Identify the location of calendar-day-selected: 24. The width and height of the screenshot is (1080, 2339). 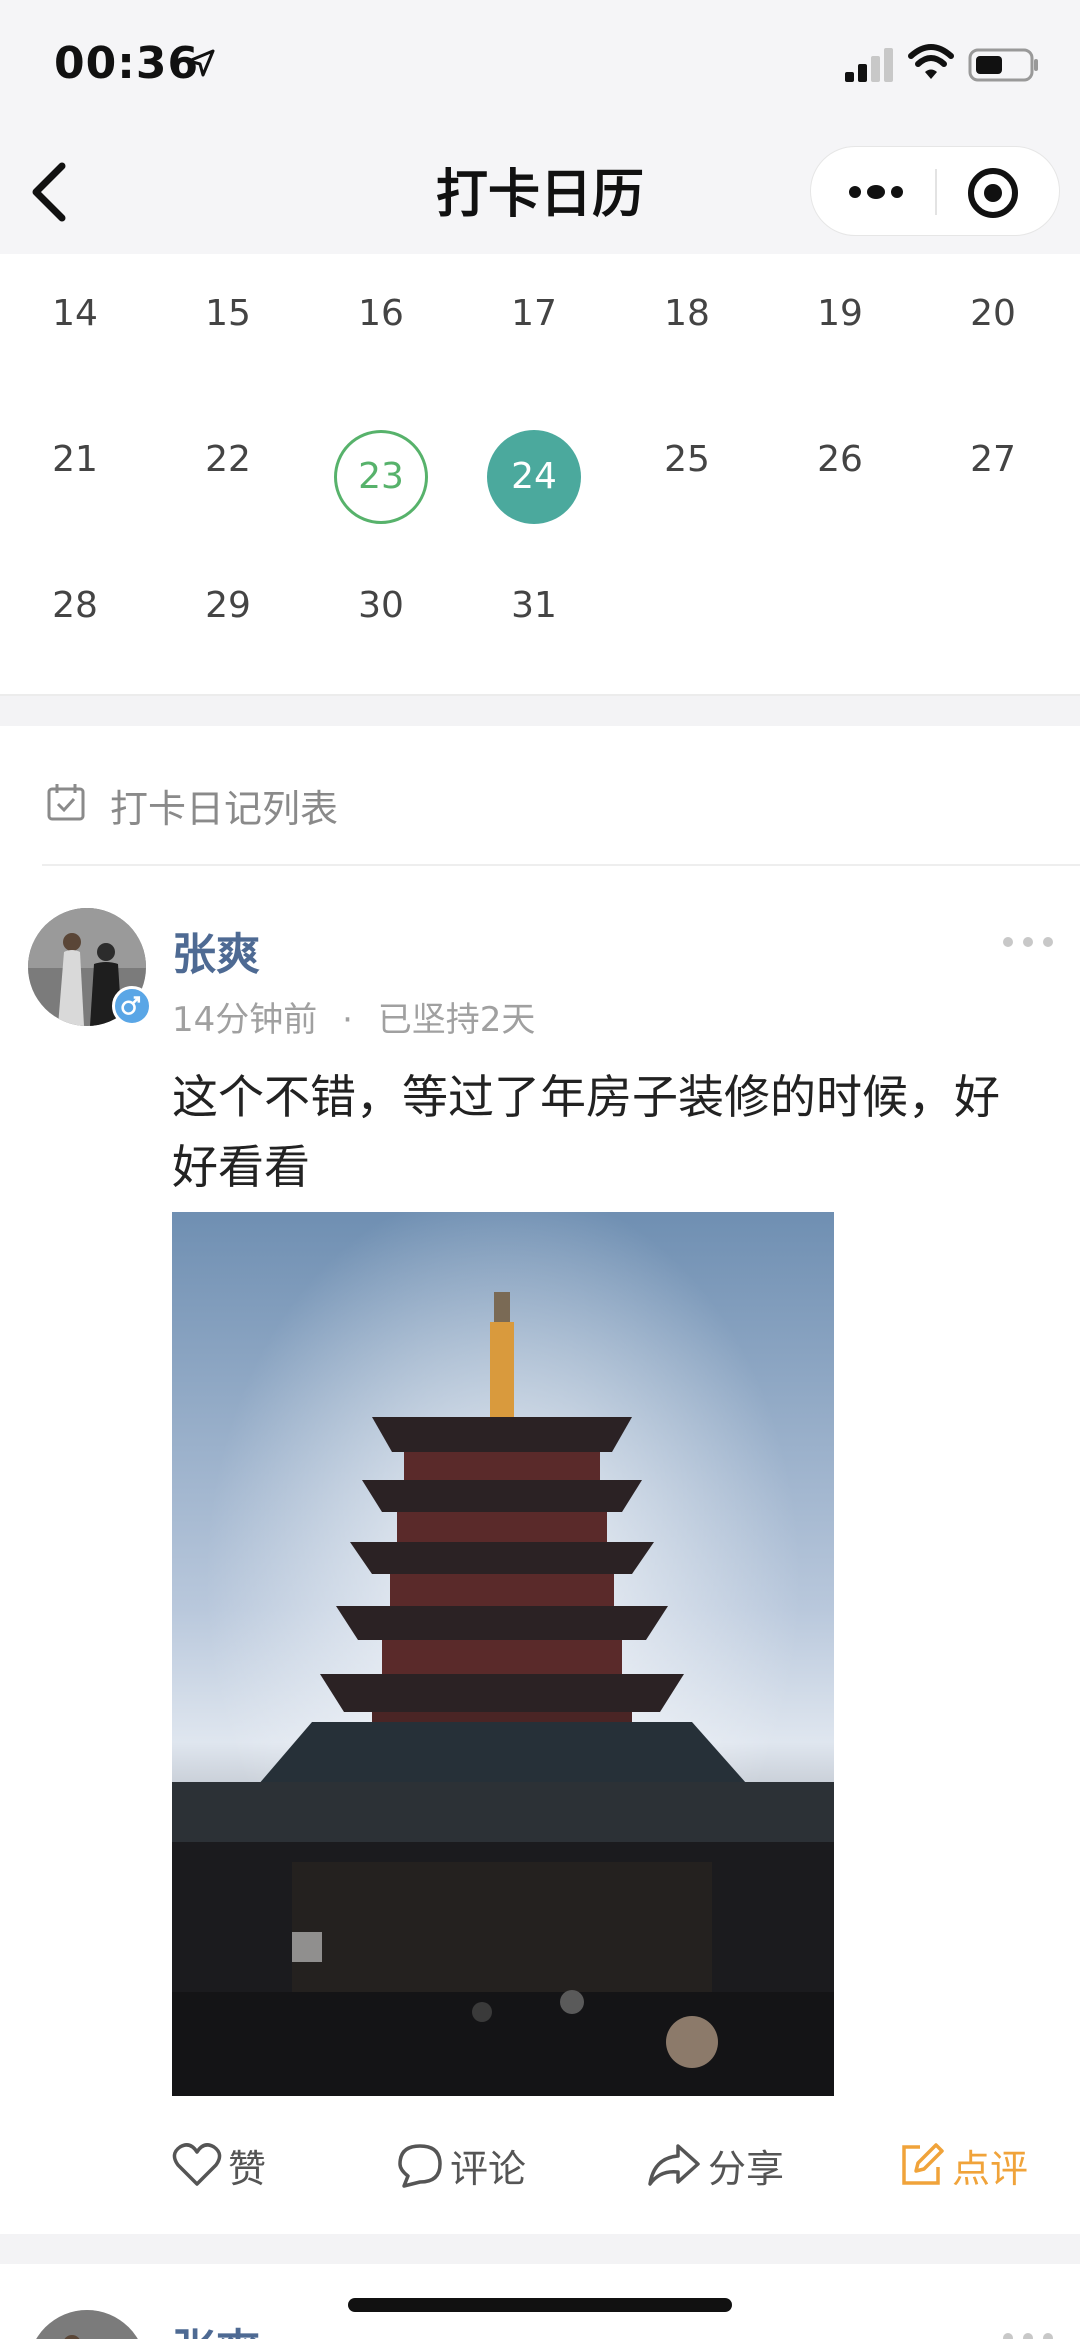
(534, 477).